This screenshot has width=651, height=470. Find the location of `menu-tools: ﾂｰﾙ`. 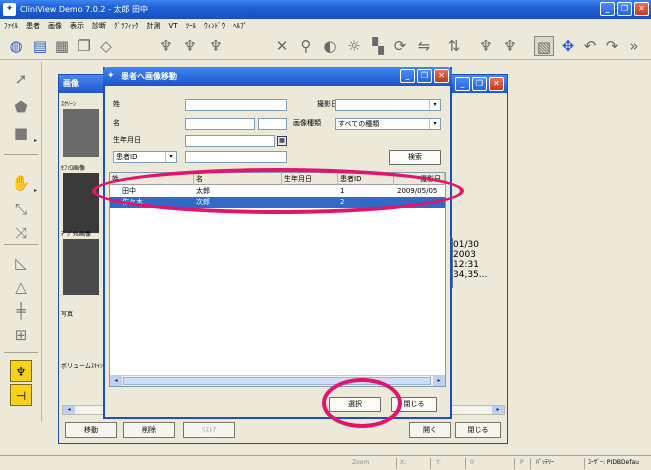

menu-tools: ﾂｰﾙ is located at coordinates (191, 26).